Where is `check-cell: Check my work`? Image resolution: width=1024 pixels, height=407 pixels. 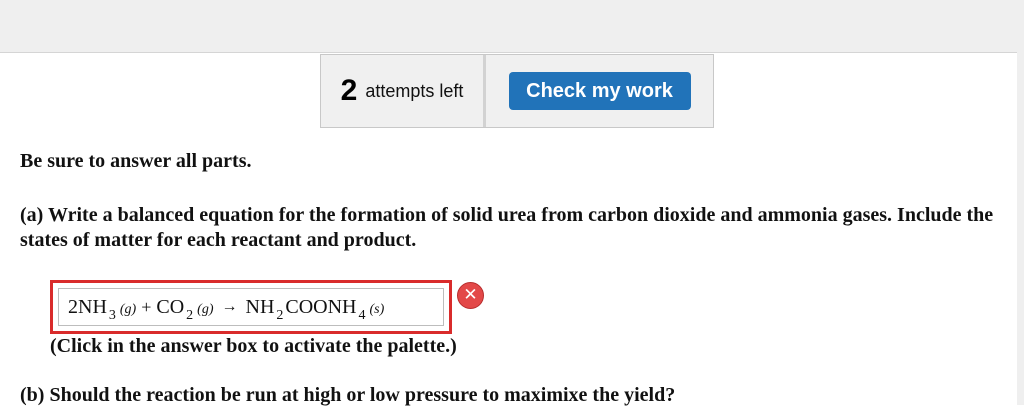
check-cell: Check my work is located at coordinates (599, 91).